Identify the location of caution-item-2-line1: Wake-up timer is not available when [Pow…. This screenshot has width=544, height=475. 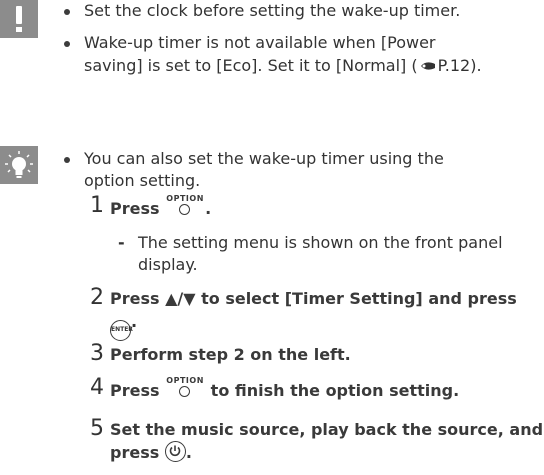
(260, 42).